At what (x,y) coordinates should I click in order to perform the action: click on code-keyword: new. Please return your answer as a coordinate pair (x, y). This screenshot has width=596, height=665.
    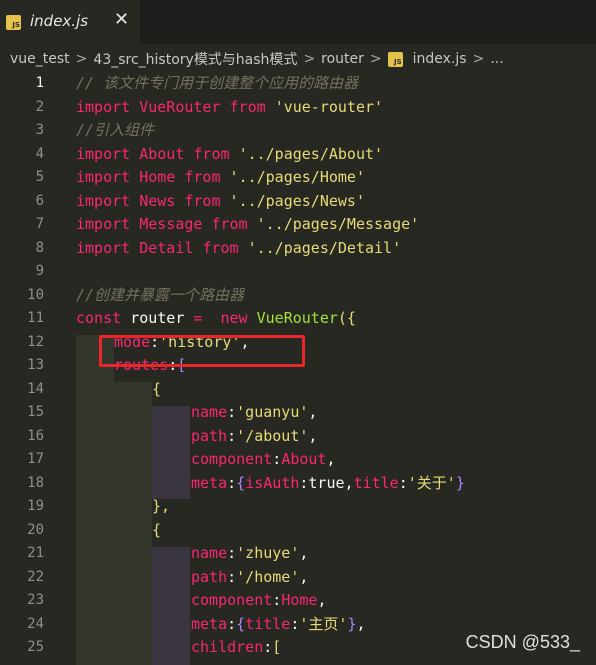
    Looking at the image, I should click on (234, 318).